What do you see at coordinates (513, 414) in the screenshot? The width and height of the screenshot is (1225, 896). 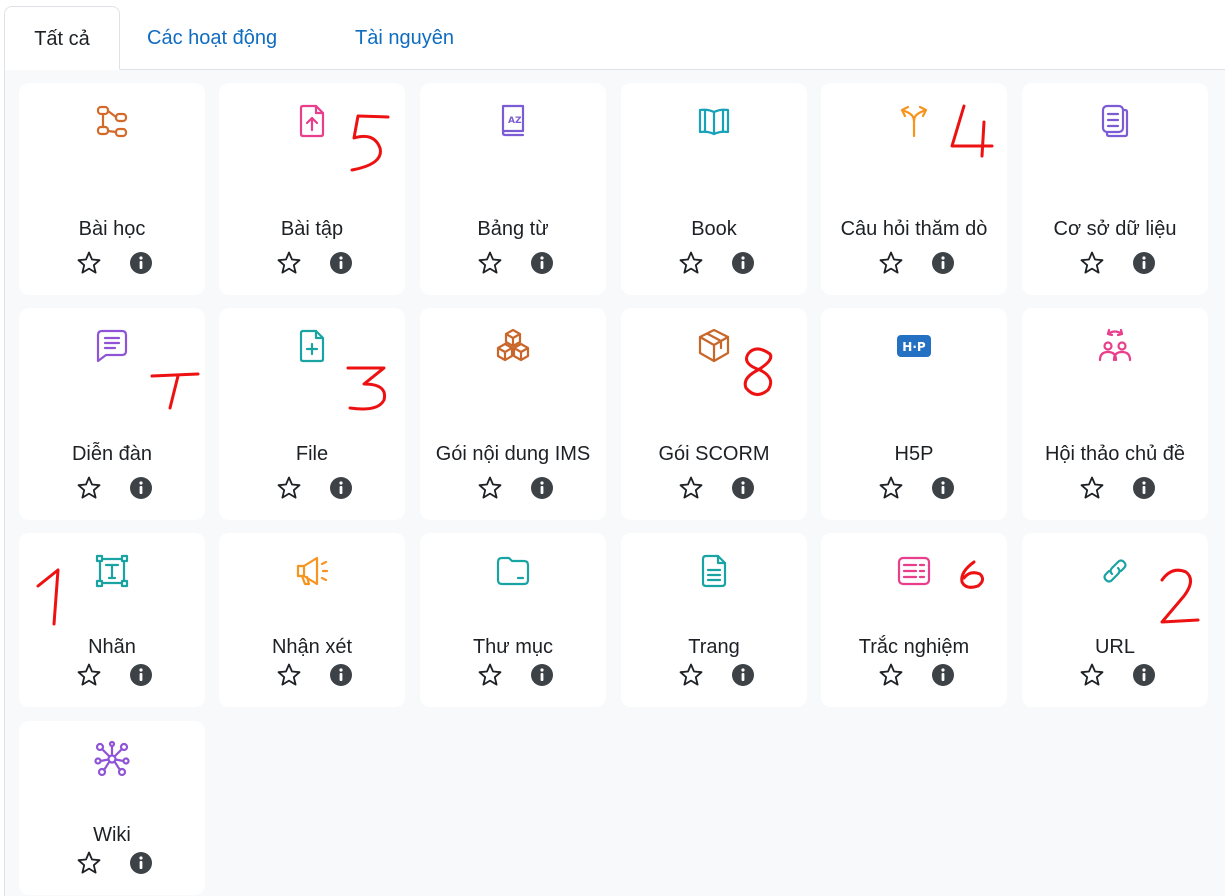 I see `module-card-ims-package: Gói nội dung IMS` at bounding box center [513, 414].